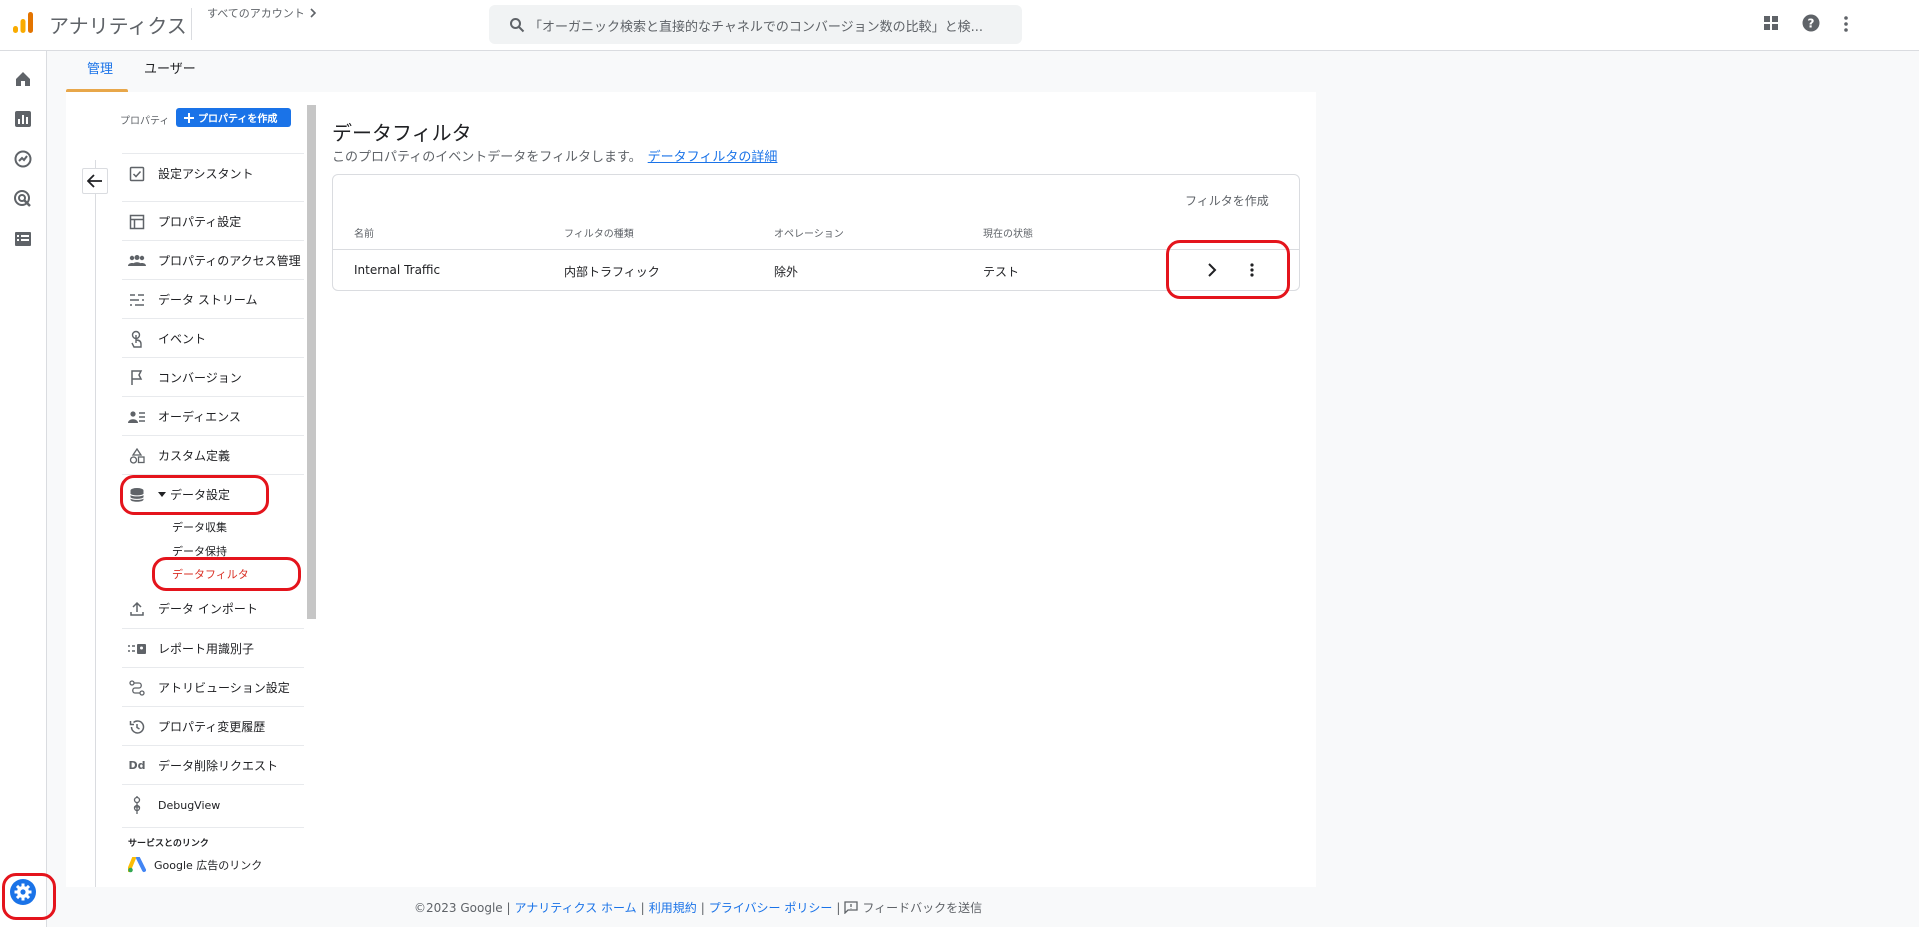 The image size is (1919, 927). What do you see at coordinates (137, 727) in the screenshot?
I see `history-icon` at bounding box center [137, 727].